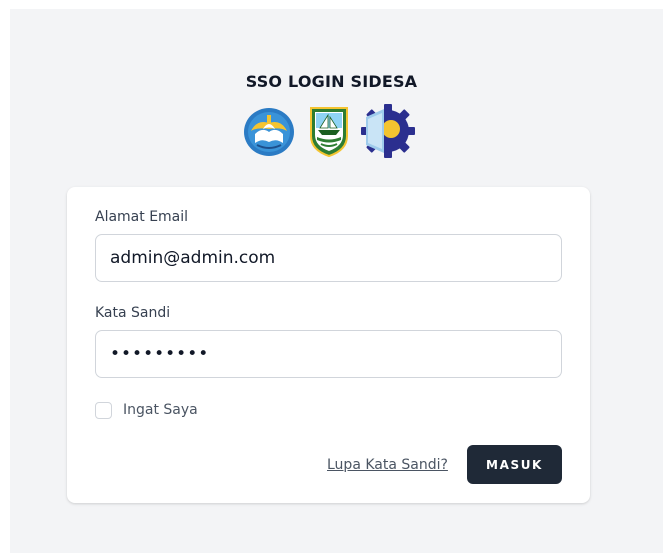 This screenshot has height=553, width=663. I want to click on remember-checkbox, so click(103, 410).